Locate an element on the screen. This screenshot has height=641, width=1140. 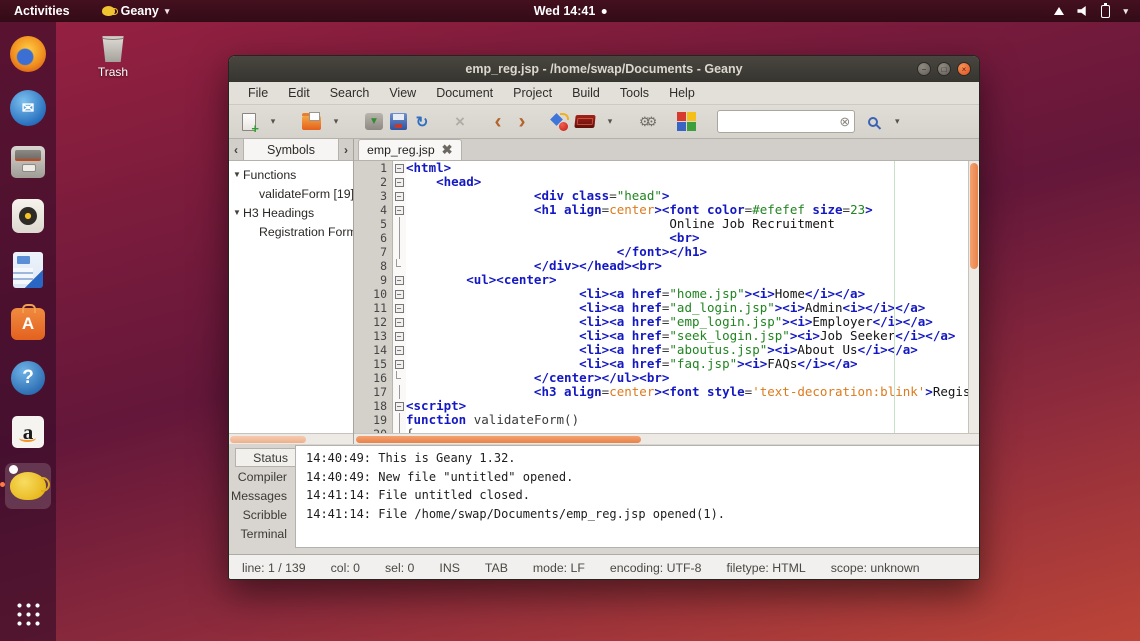
tab-emp_reg-jsp: emp_reg.jsp ✖ is located at coordinates (410, 149).